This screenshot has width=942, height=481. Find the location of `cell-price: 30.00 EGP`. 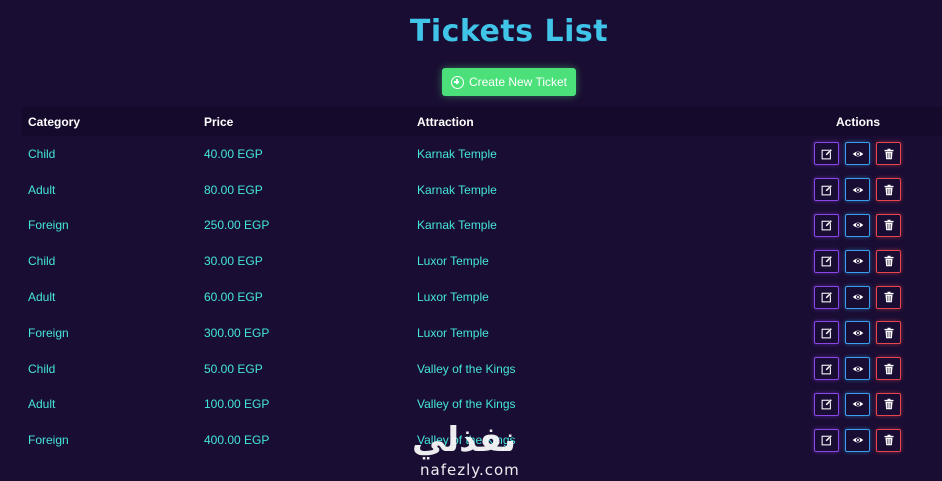

cell-price: 30.00 EGP is located at coordinates (233, 261).